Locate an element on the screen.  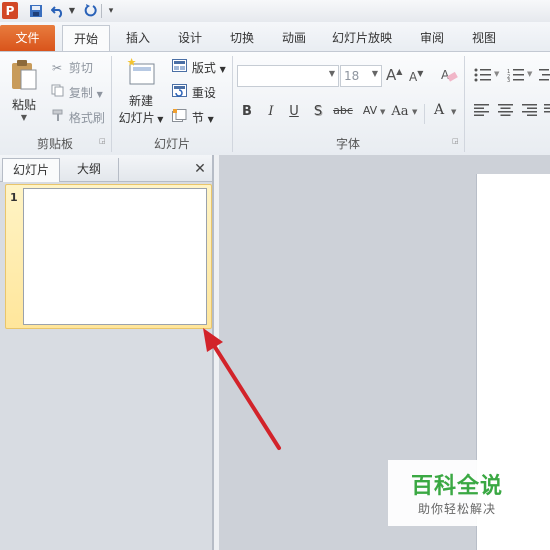
watermark-subtitle: 助你轻松解决 is located at coordinates (456, 509).